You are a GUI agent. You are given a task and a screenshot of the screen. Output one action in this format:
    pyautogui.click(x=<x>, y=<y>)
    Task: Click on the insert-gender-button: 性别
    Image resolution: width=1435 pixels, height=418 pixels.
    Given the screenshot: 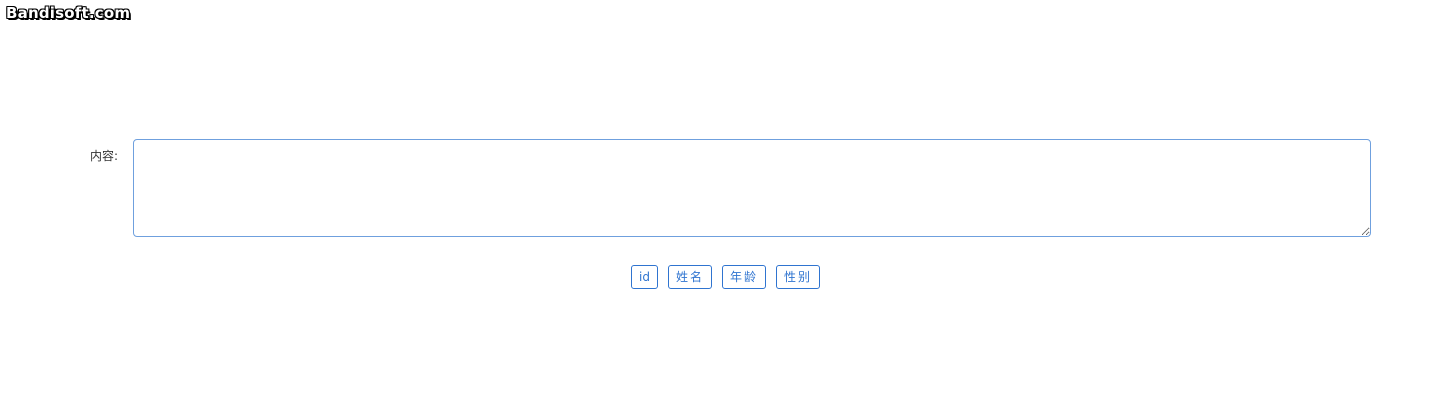 What is the action you would take?
    pyautogui.click(x=797, y=277)
    